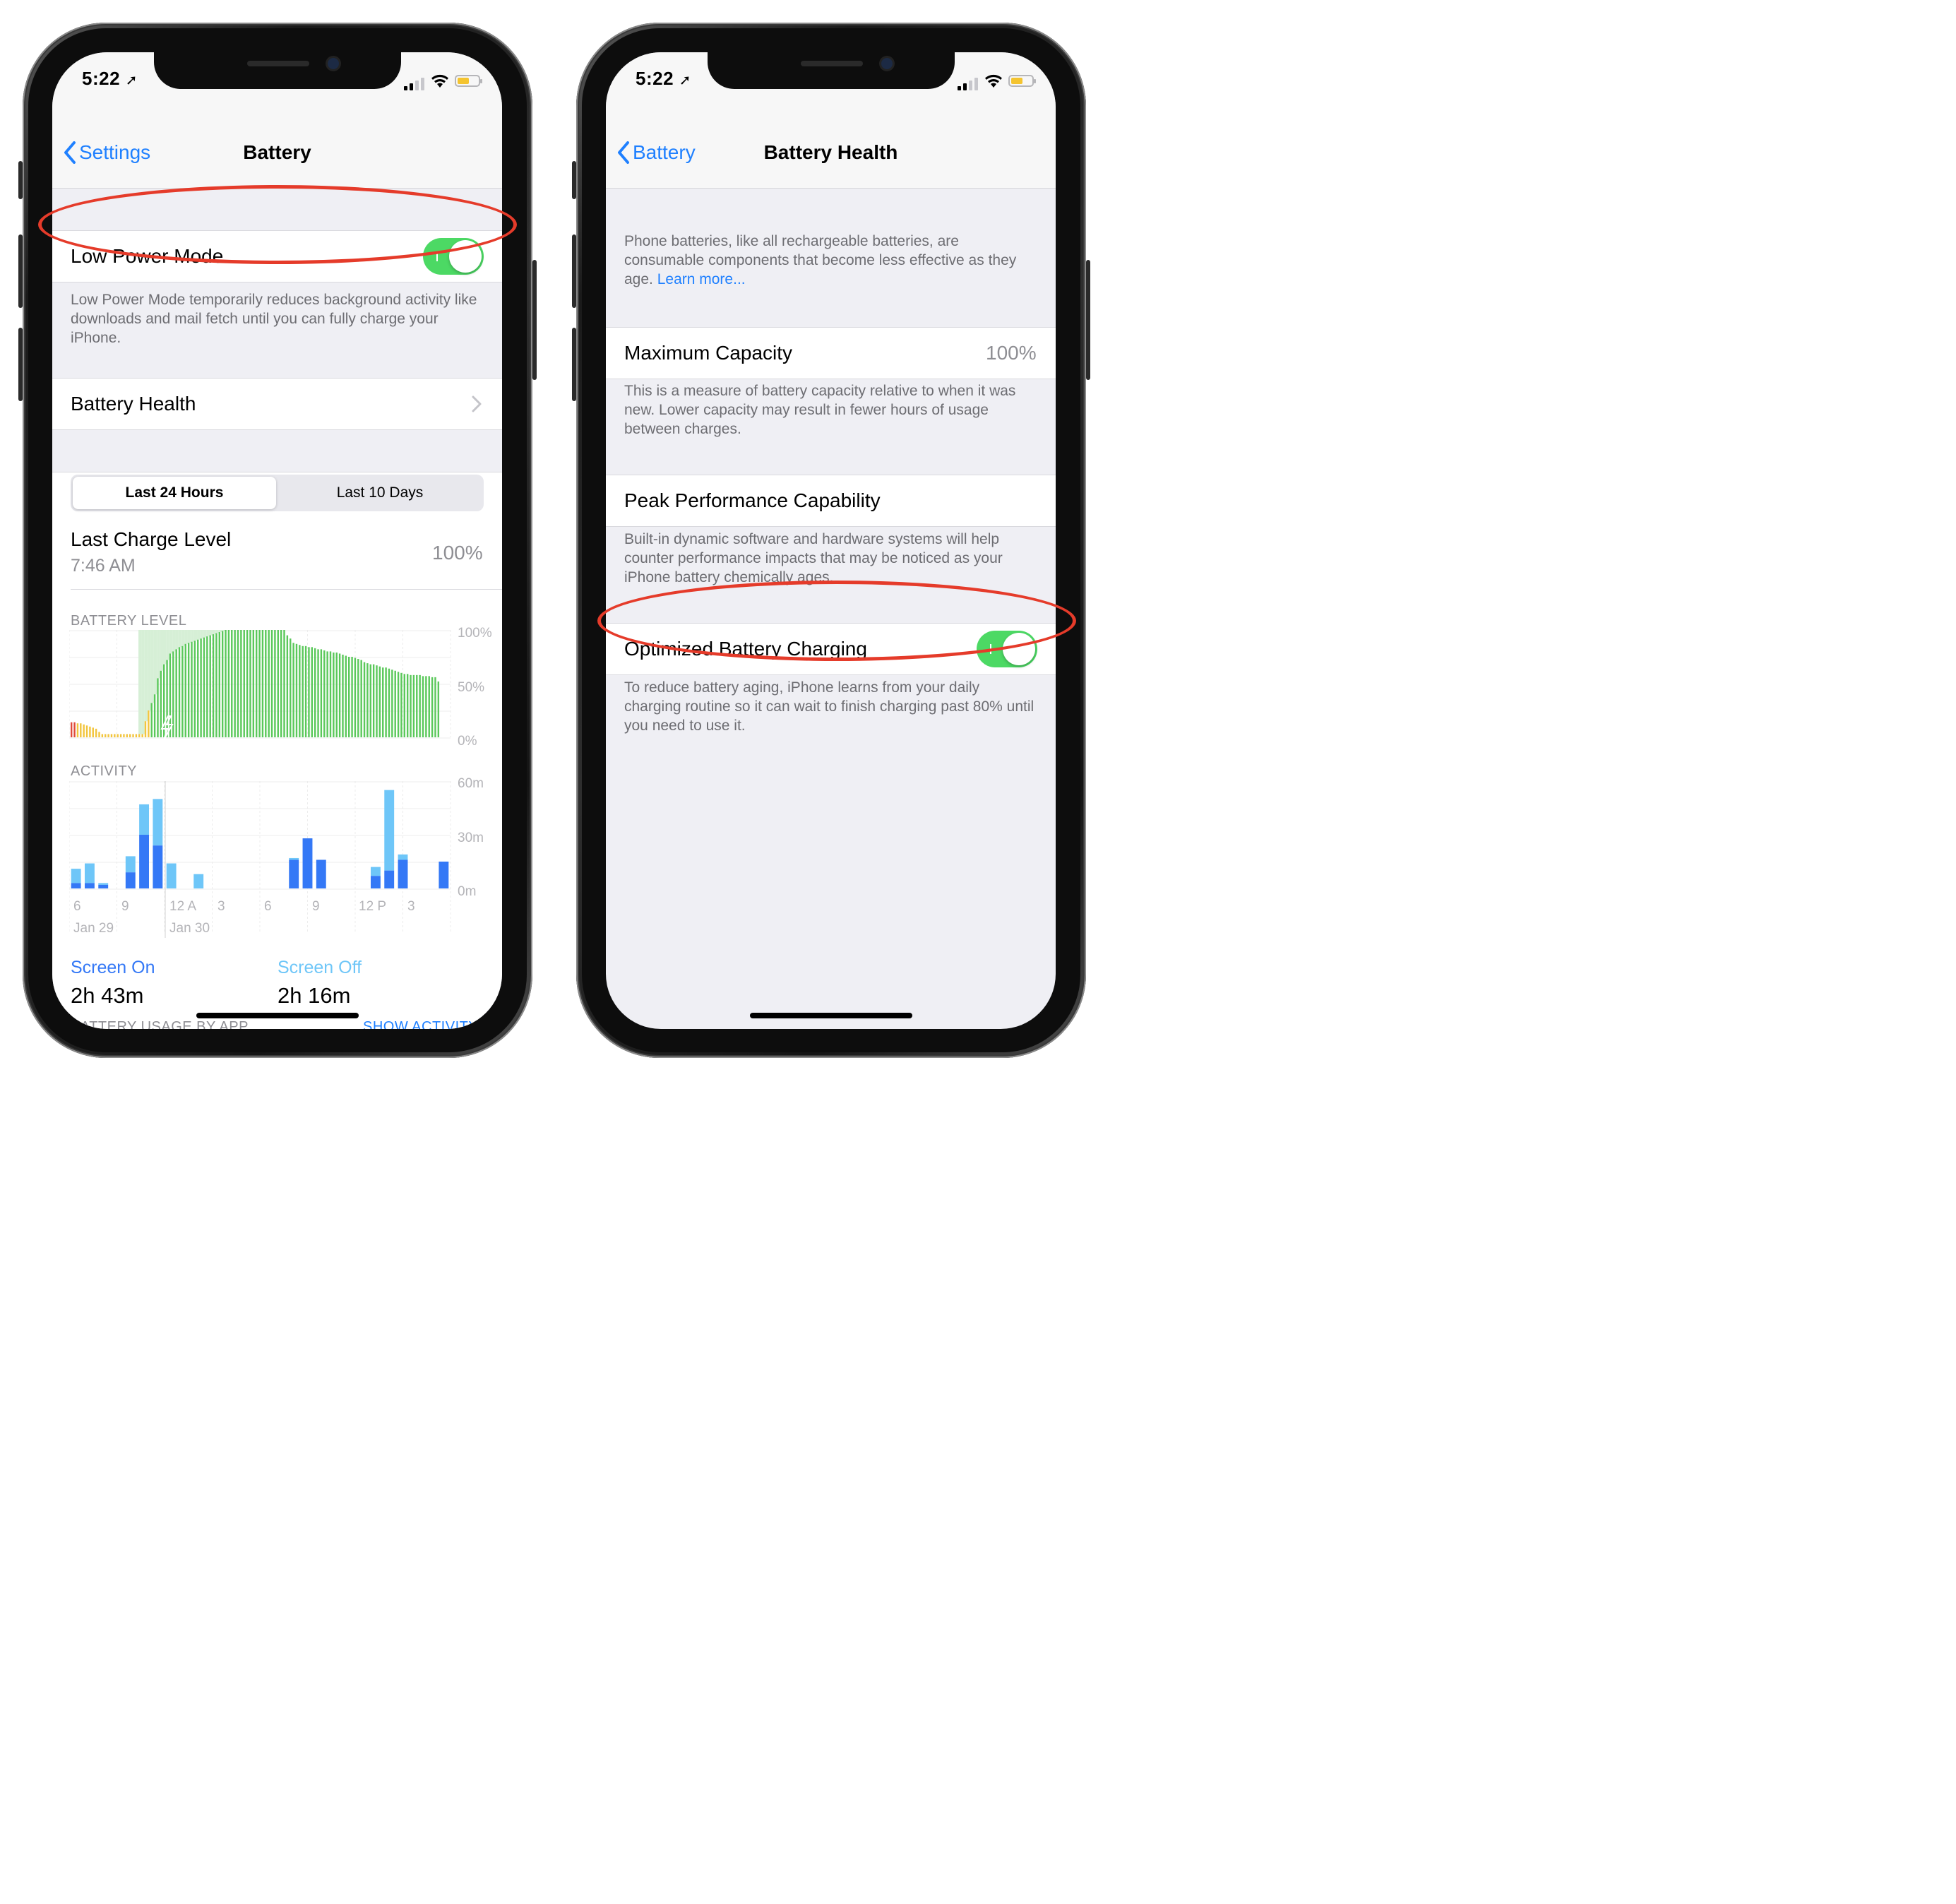  Describe the element at coordinates (411, 907) in the screenshot. I see `x-tick: 3` at that location.